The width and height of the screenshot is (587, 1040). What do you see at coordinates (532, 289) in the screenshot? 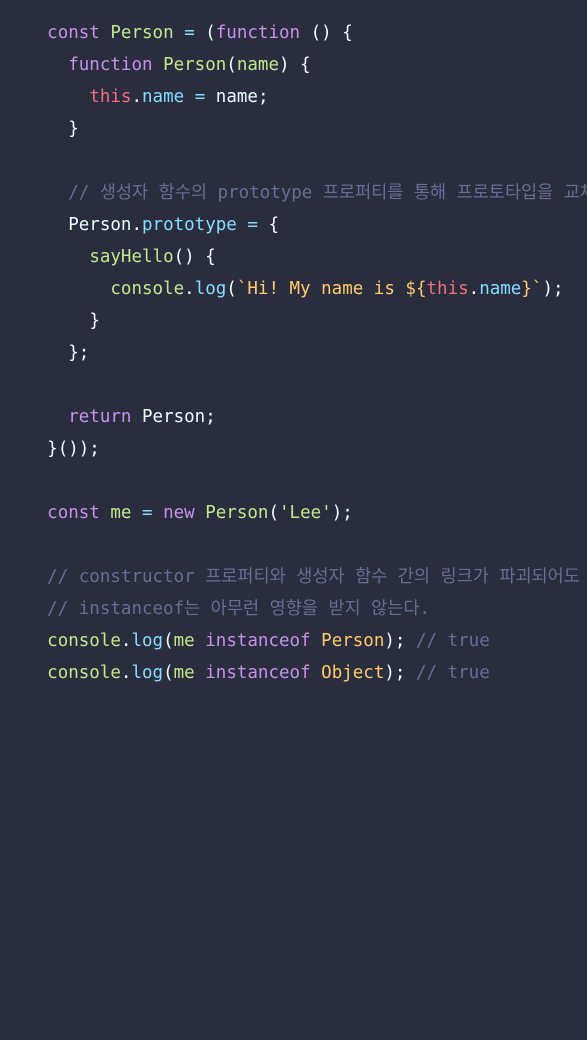
I see `token-template: }`` at bounding box center [532, 289].